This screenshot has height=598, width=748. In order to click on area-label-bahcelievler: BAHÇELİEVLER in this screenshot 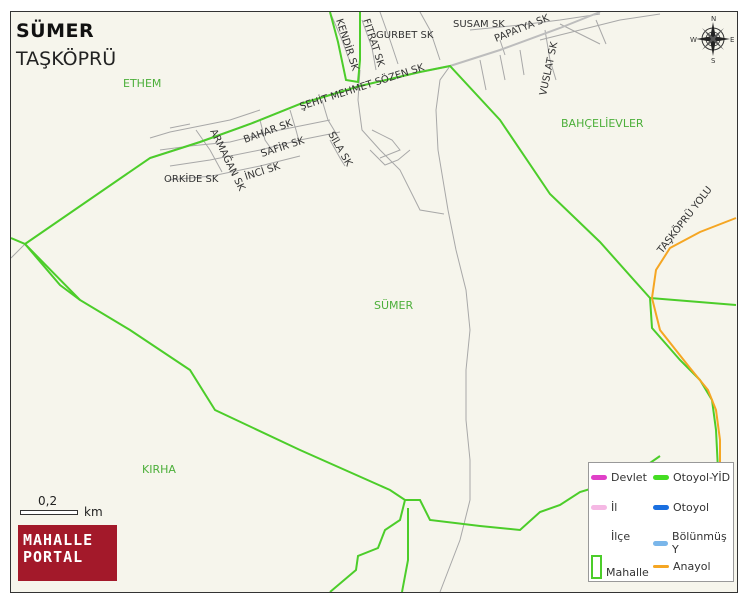, I will do `click(602, 123)`.